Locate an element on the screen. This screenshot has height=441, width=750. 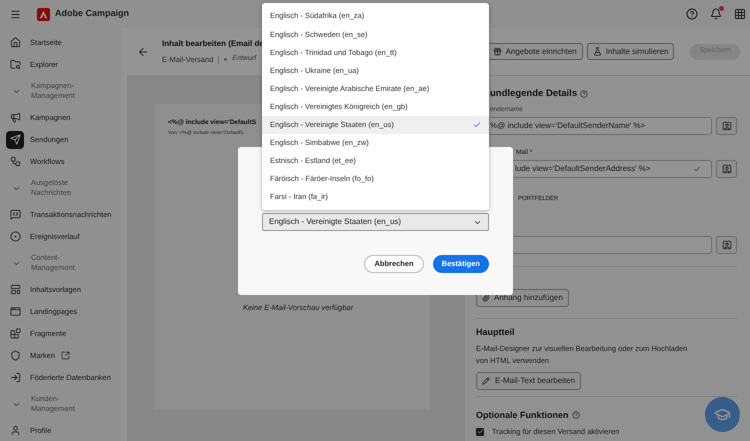
folder-search-icon is located at coordinates (15, 64).